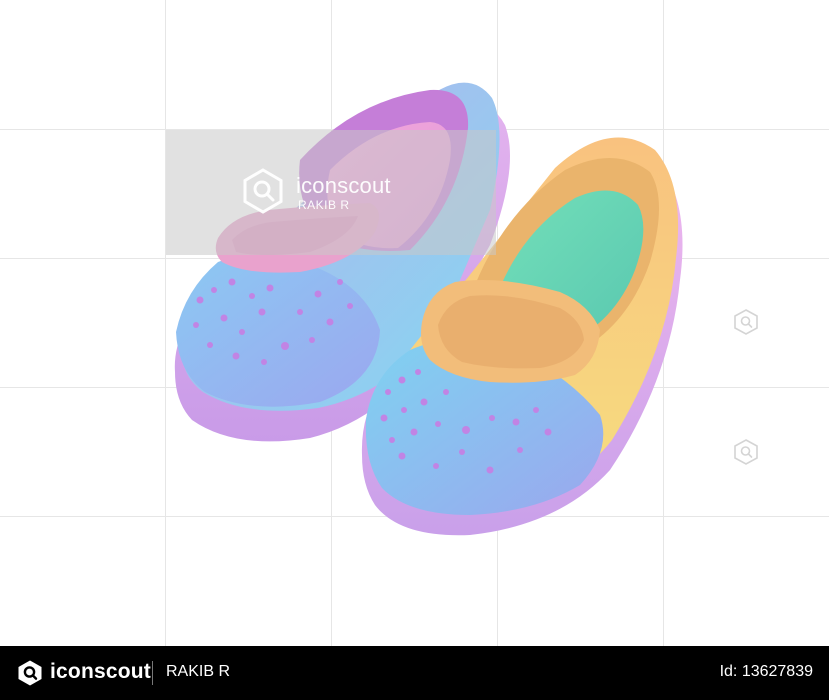 Image resolution: width=829 pixels, height=700 pixels. I want to click on watermark-brand: iconscout, so click(343, 185).